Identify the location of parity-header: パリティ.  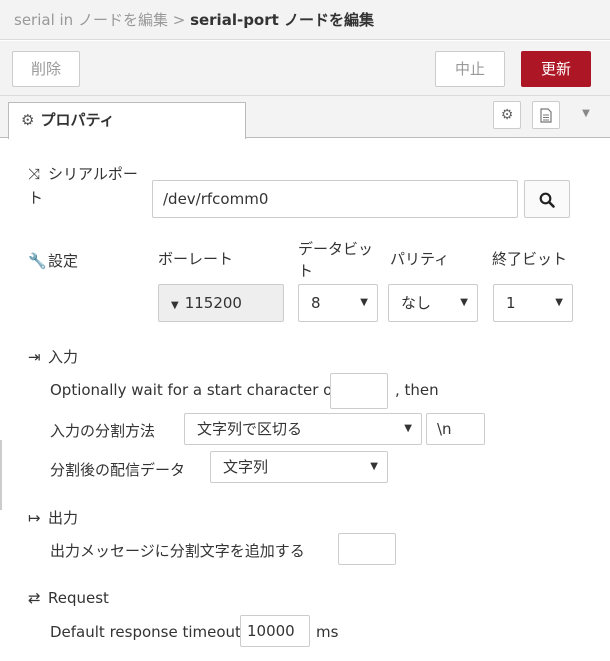
(420, 259).